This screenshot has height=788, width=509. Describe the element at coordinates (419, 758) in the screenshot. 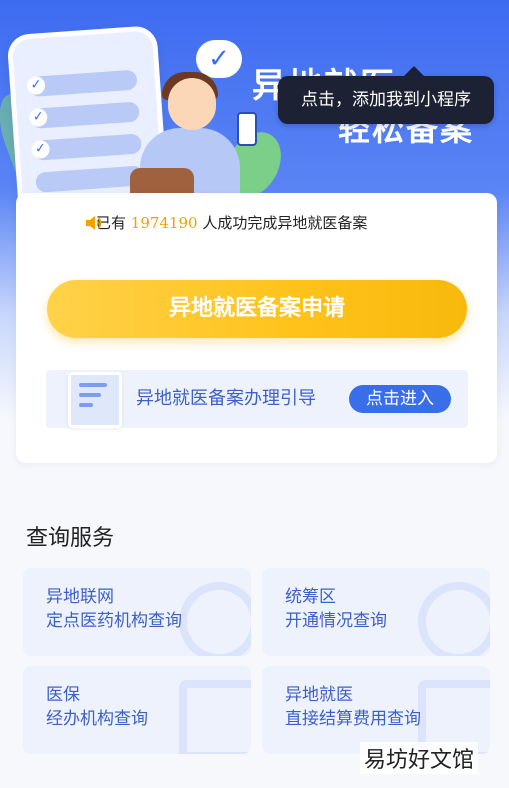

I see `watermark: 易坊好文馆` at that location.